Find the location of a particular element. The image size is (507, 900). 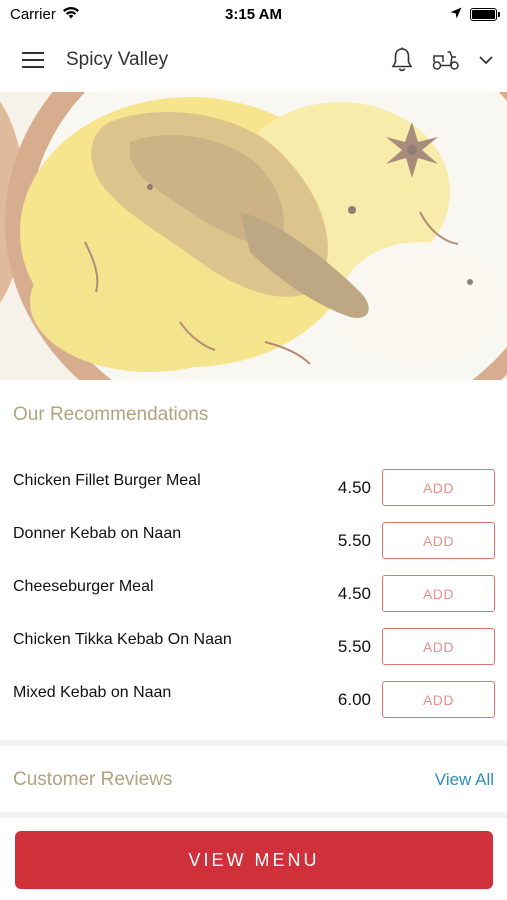

app-header: Spicy Valley is located at coordinates (253, 60).